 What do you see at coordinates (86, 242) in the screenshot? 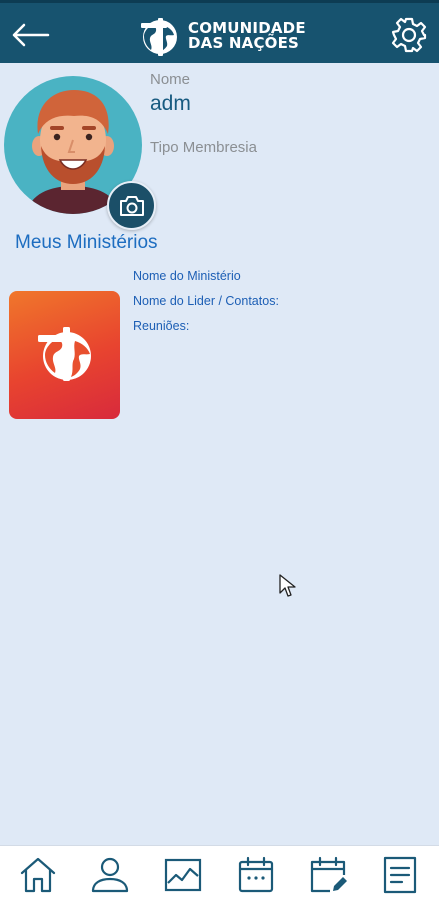
I see `my-ministries-title: Meus Ministérios` at bounding box center [86, 242].